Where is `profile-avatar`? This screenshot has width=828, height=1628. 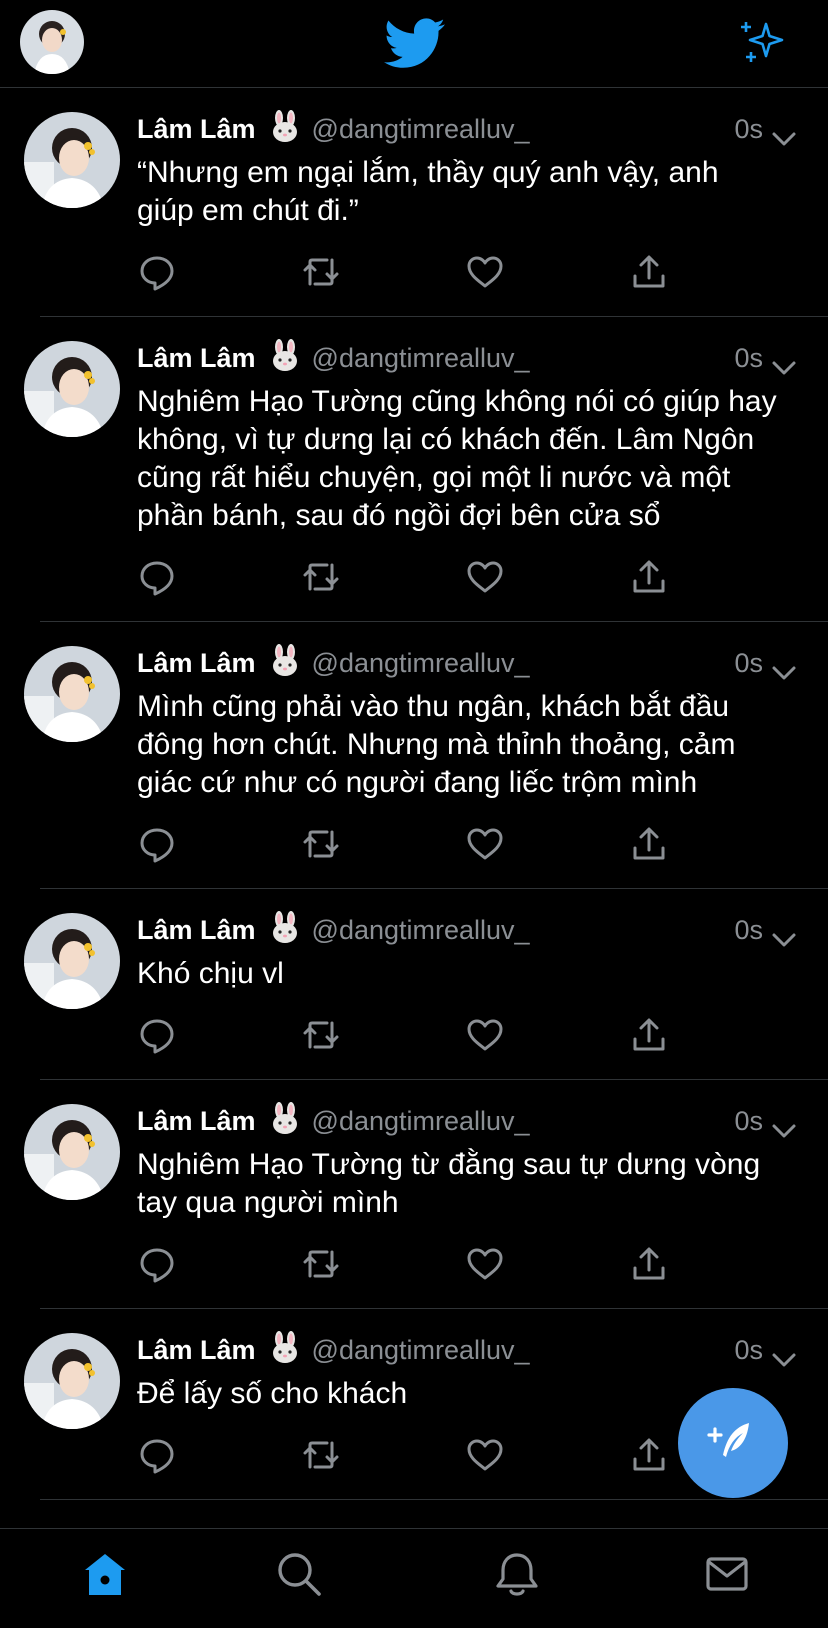
profile-avatar is located at coordinates (52, 42).